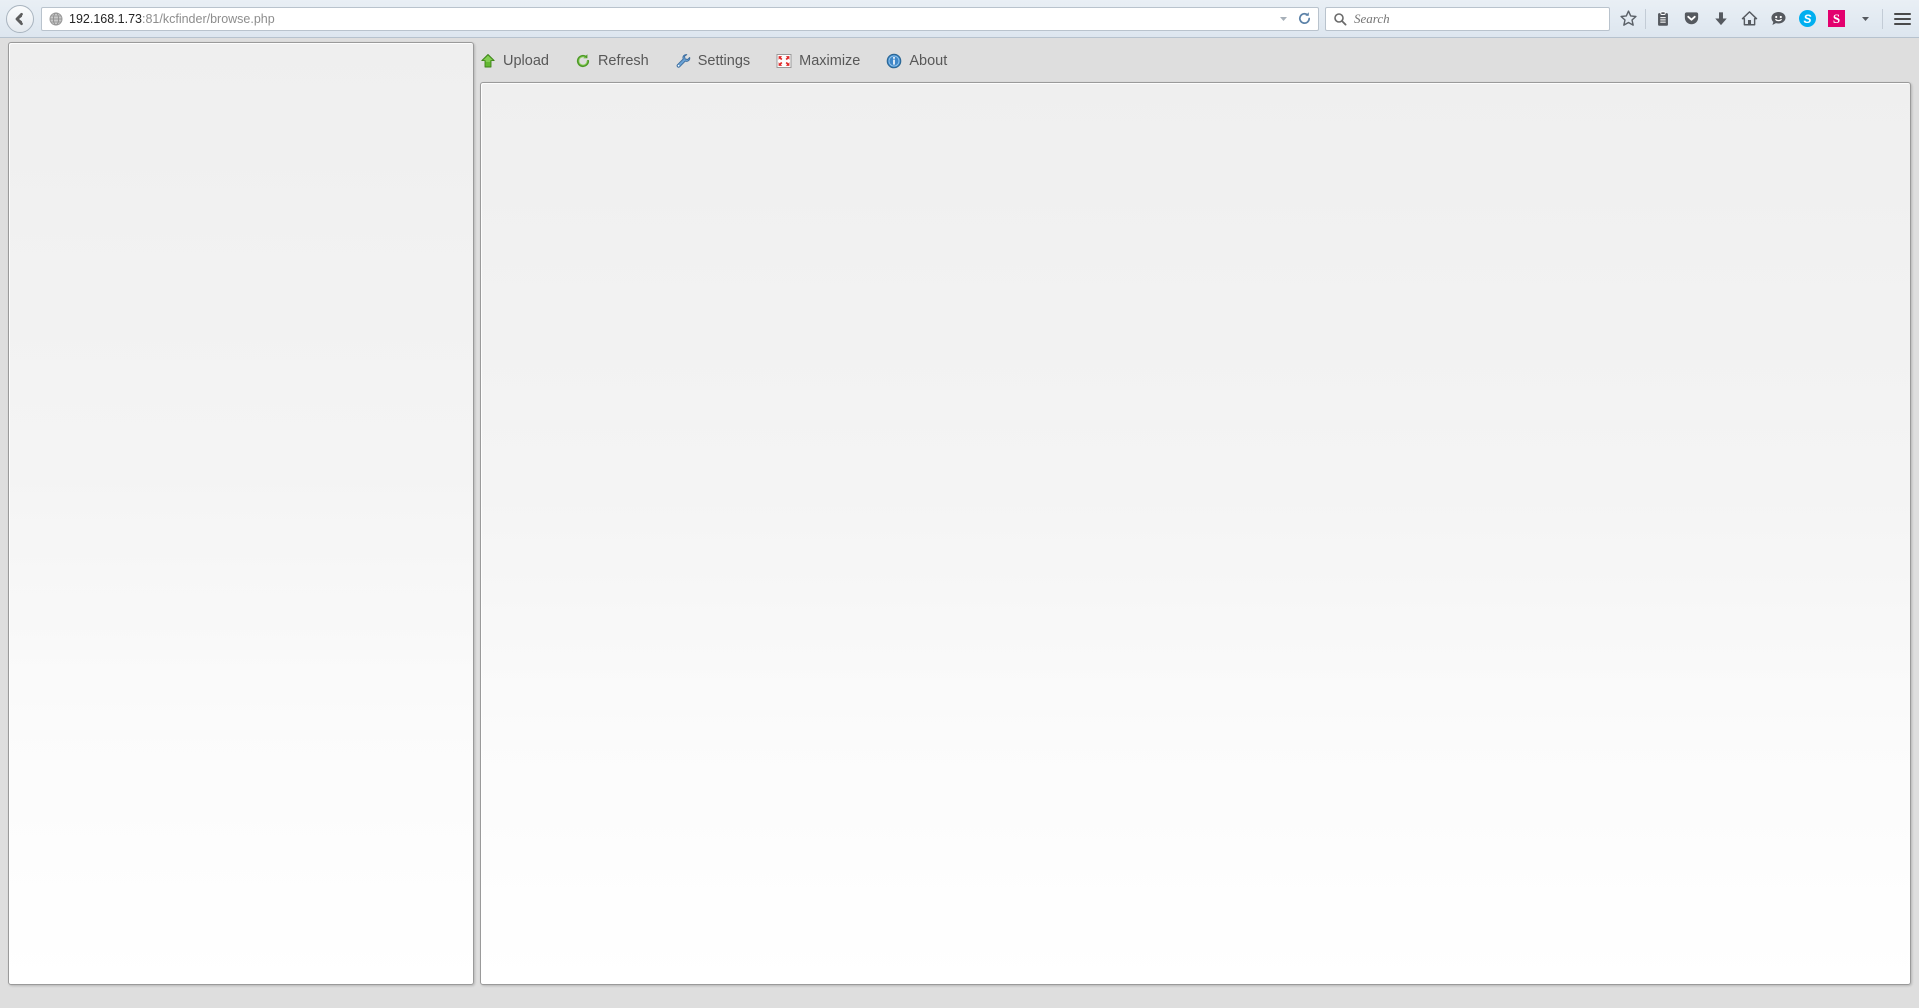 Image resolution: width=1919 pixels, height=1008 pixels. I want to click on search-bar, so click(1467, 18).